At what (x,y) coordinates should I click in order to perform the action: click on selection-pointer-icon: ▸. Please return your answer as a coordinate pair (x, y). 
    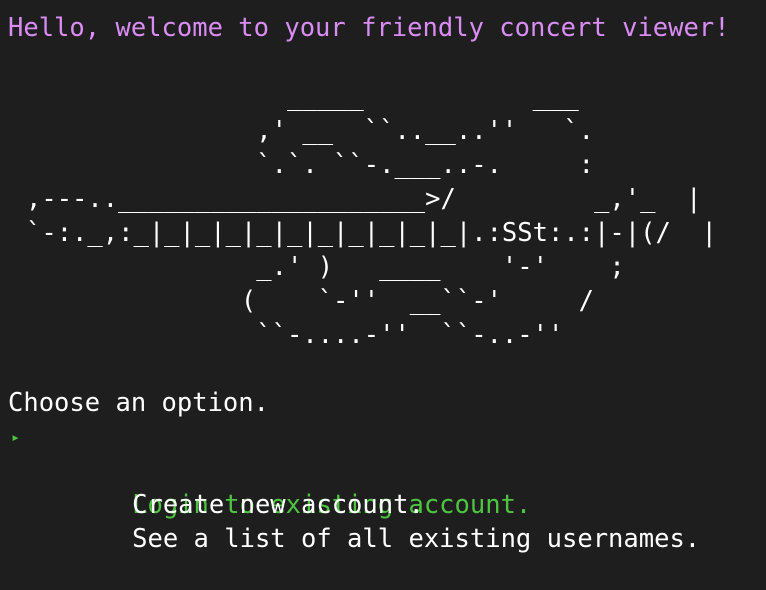
    Looking at the image, I should click on (16, 437).